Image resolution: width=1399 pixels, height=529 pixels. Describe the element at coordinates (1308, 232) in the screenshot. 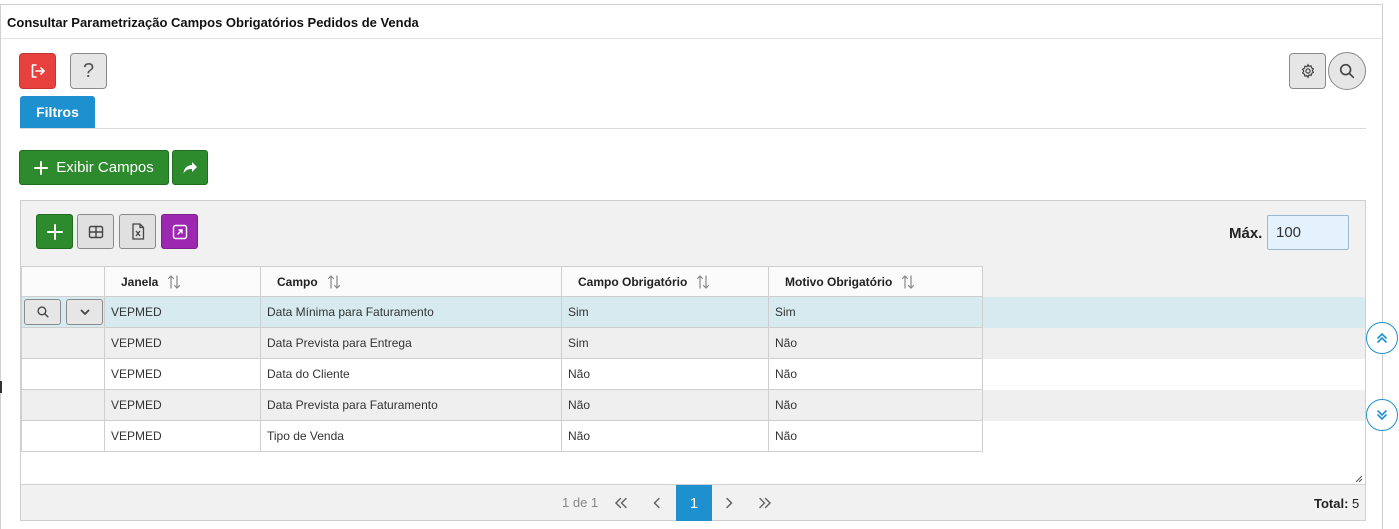

I see `max-input` at that location.